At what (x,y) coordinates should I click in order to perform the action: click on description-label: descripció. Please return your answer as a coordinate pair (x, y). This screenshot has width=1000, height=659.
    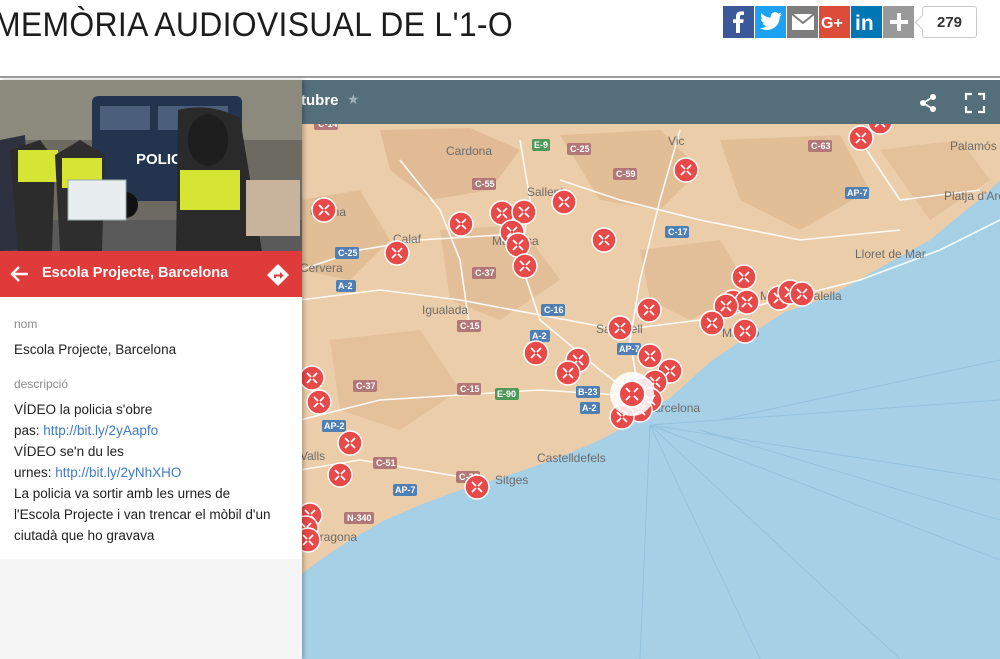
    Looking at the image, I should click on (41, 384).